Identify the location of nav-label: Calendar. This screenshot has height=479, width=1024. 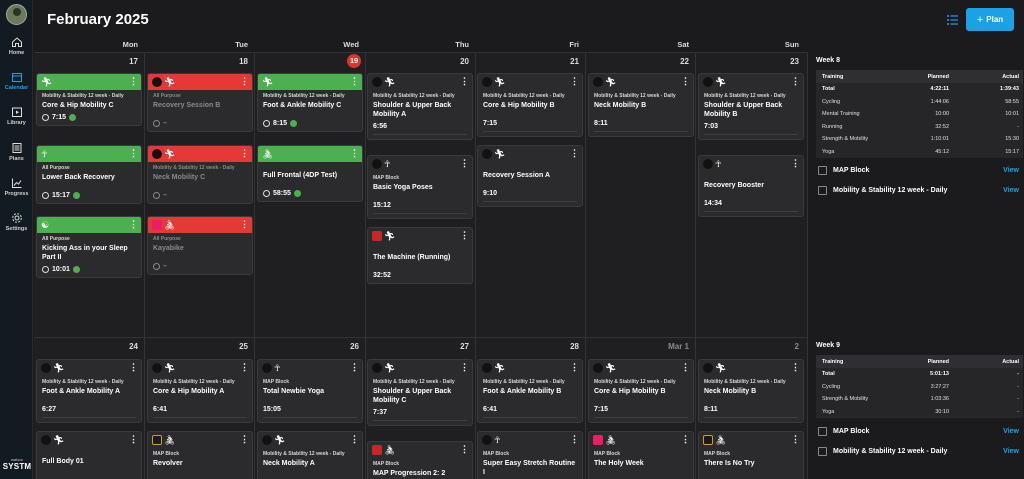
(16, 88).